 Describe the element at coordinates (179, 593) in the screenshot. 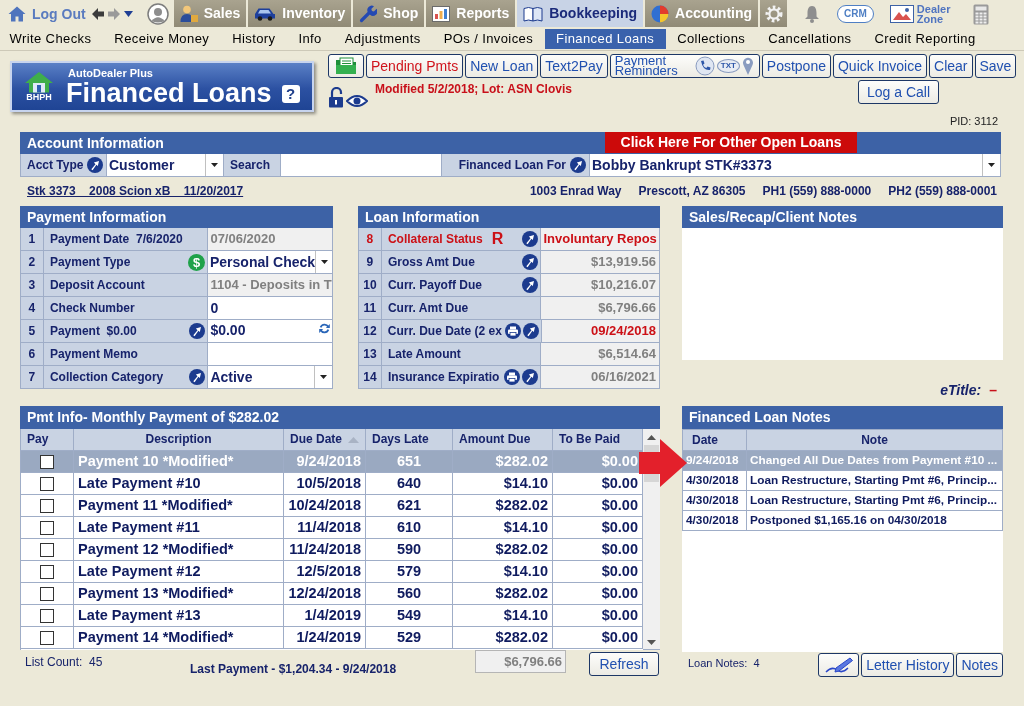

I see `payment-description: Payment 13 *Modified*` at that location.